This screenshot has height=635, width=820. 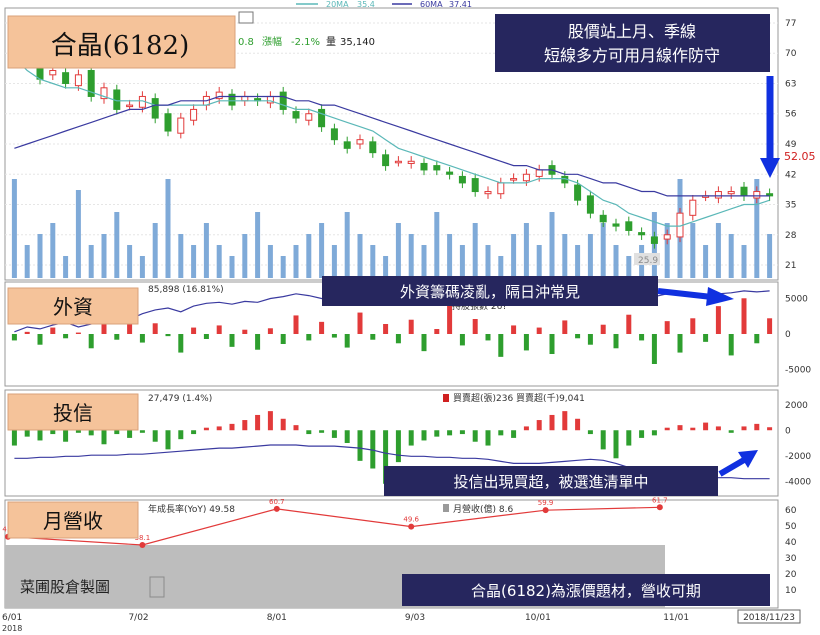 I want to click on low-price-label: 25.9, so click(x=648, y=261).